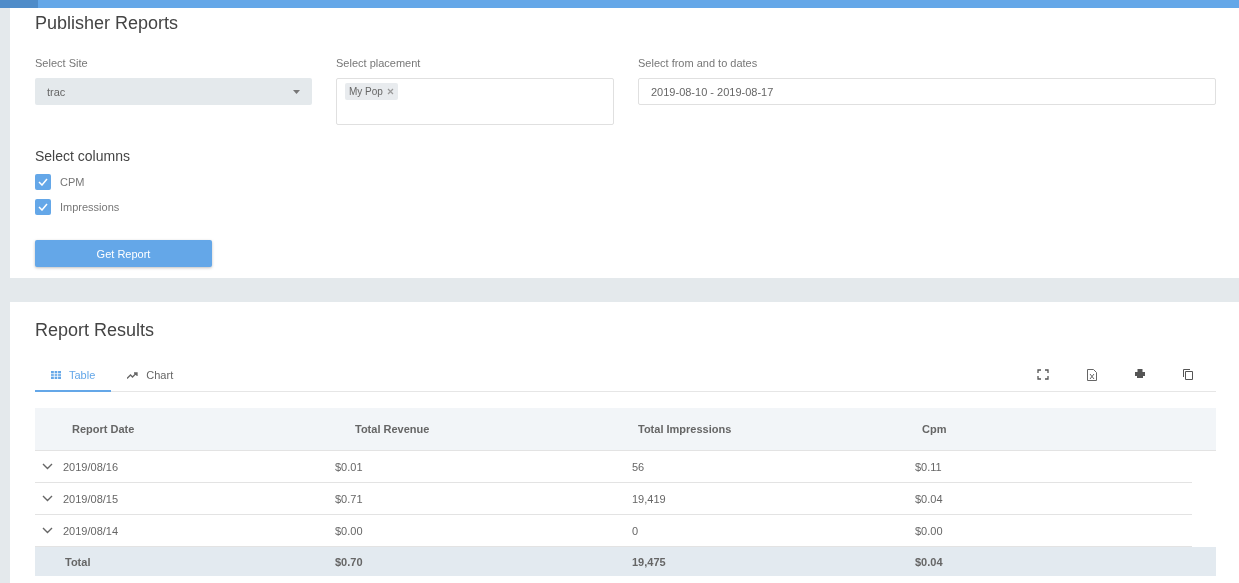 This screenshot has width=1239, height=583. What do you see at coordinates (371, 91) in the screenshot?
I see `placement-tag: My Pop` at bounding box center [371, 91].